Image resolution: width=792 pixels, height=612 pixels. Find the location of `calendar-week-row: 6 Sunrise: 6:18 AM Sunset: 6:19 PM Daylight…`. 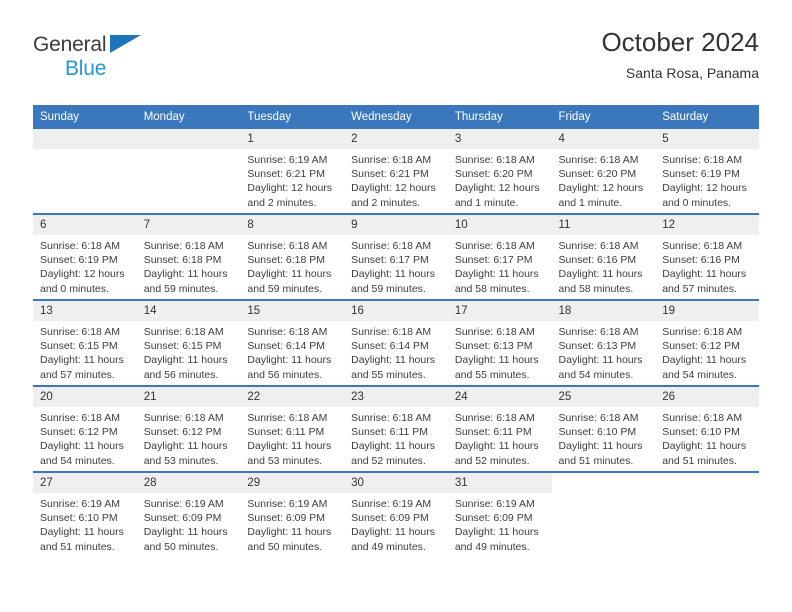

calendar-week-row: 6 Sunrise: 6:18 AM Sunset: 6:19 PM Daylight… is located at coordinates (396, 257).